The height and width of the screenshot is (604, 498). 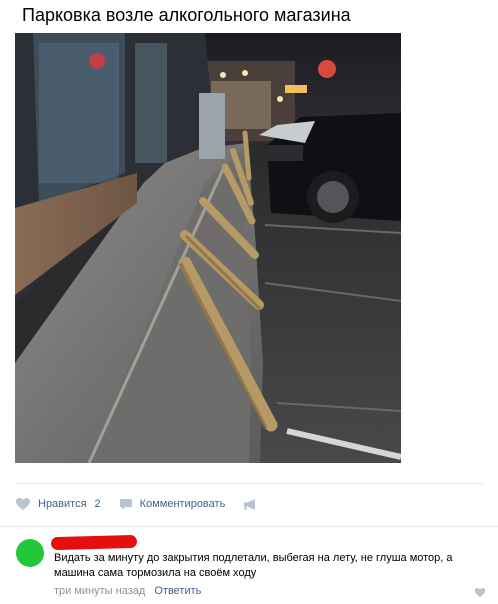 I want to click on comment-button: Комментировать, so click(x=172, y=504).